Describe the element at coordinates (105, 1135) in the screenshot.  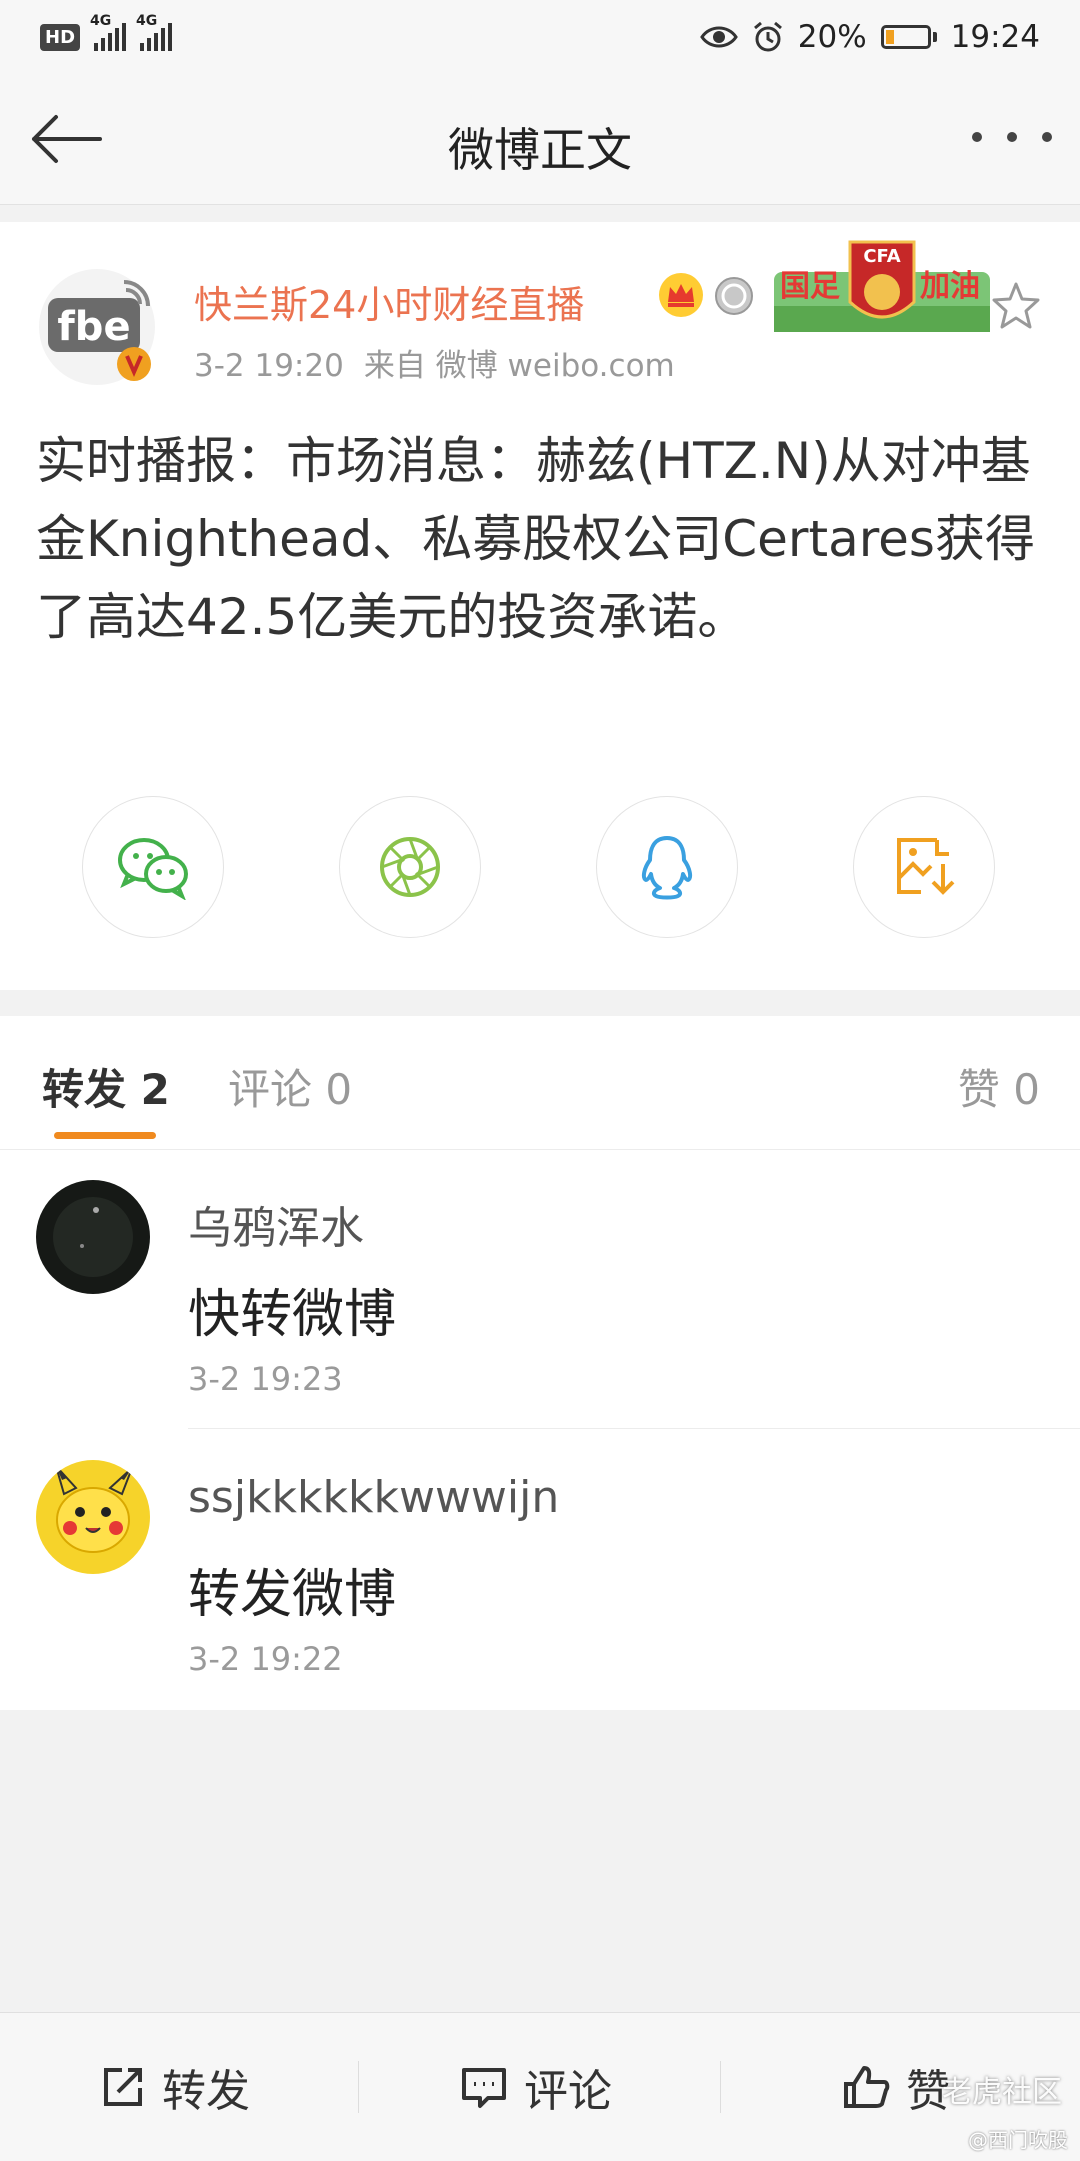
I see `active-tab-indicator` at that location.